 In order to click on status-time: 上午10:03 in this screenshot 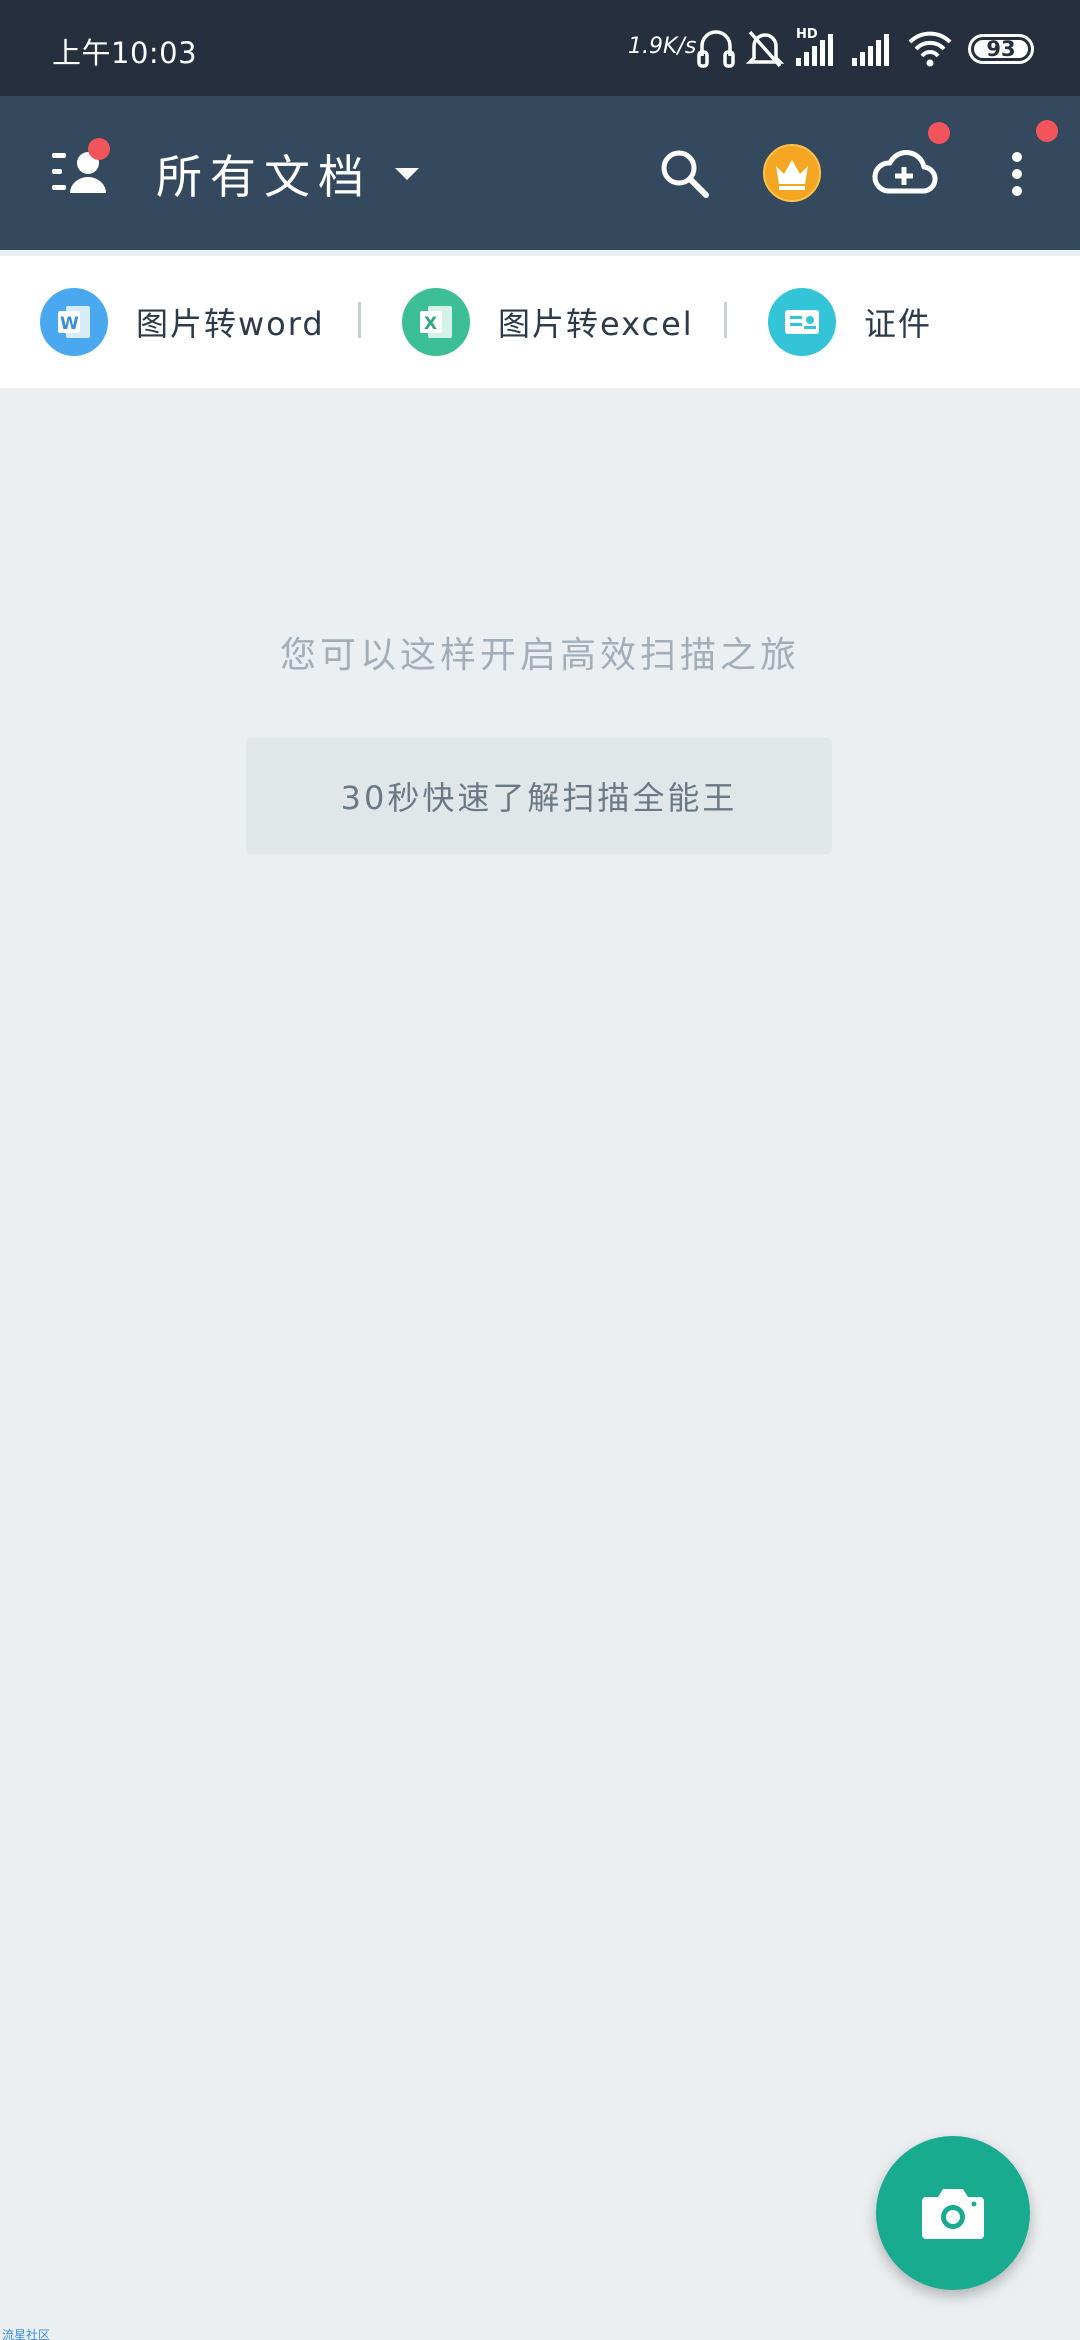, I will do `click(125, 53)`.